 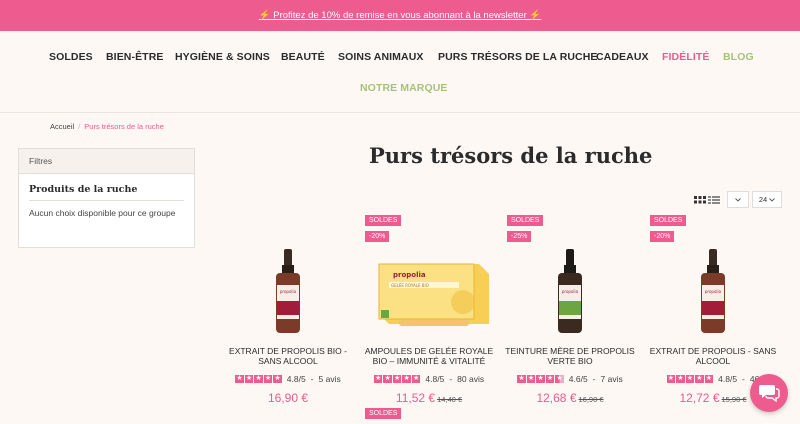 I want to click on product-rating: ★ ★ ★ ★ ★ 4.8/5 - 80 avis, so click(x=429, y=379).